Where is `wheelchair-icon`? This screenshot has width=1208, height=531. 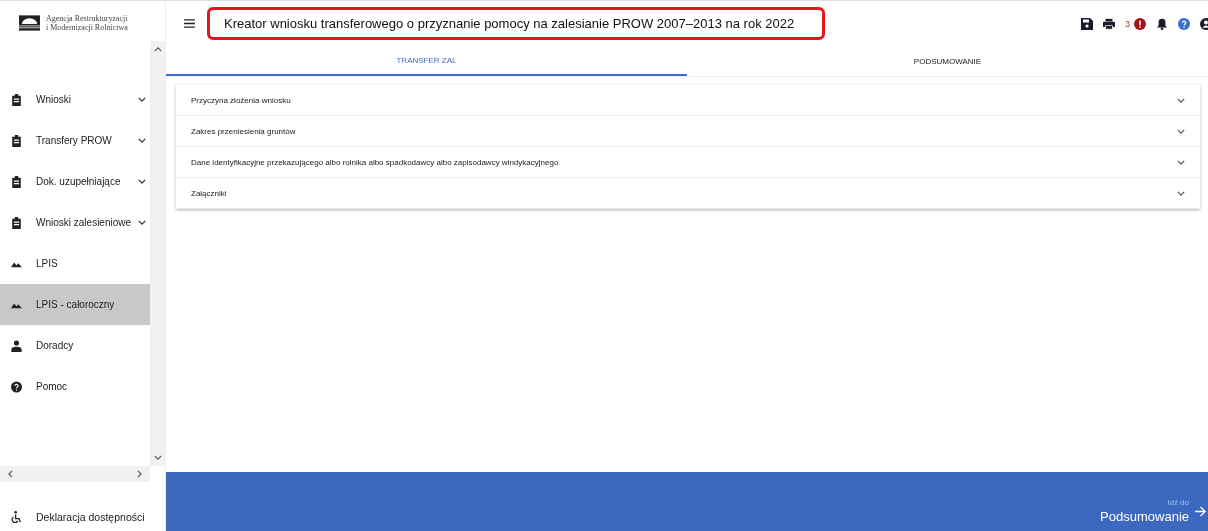 wheelchair-icon is located at coordinates (16, 517).